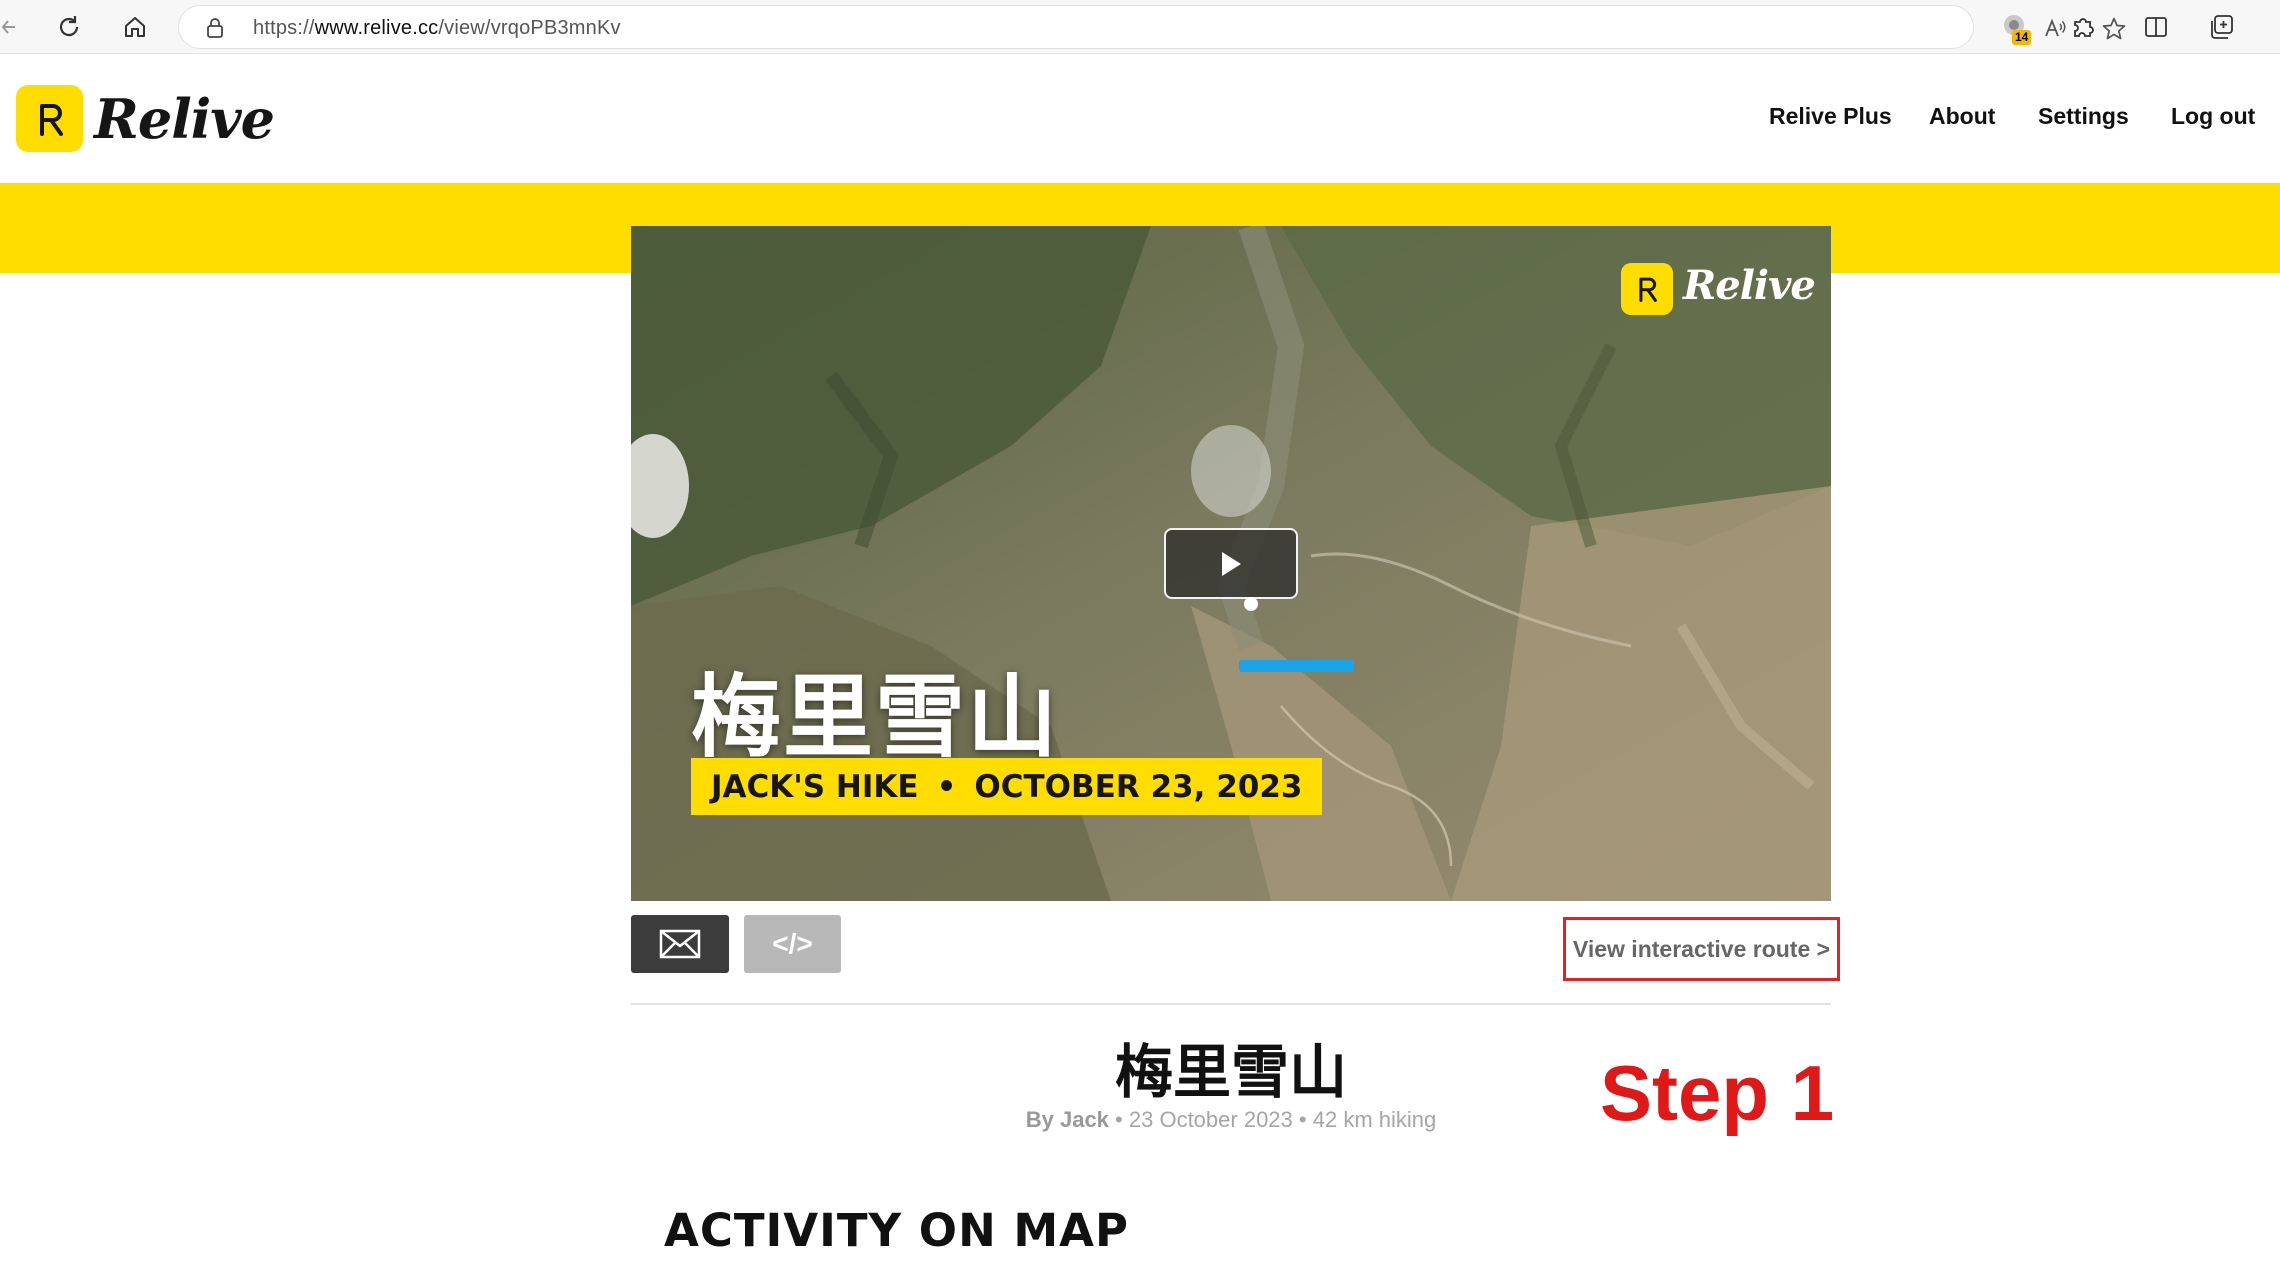 This screenshot has height=1263, width=2280. I want to click on route-line, so click(1296, 666).